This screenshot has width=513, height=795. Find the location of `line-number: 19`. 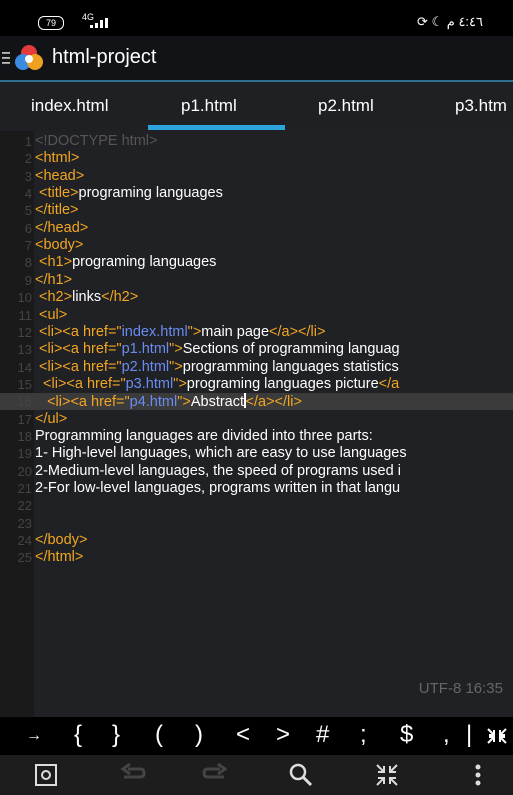

line-number: 19 is located at coordinates (24, 454).